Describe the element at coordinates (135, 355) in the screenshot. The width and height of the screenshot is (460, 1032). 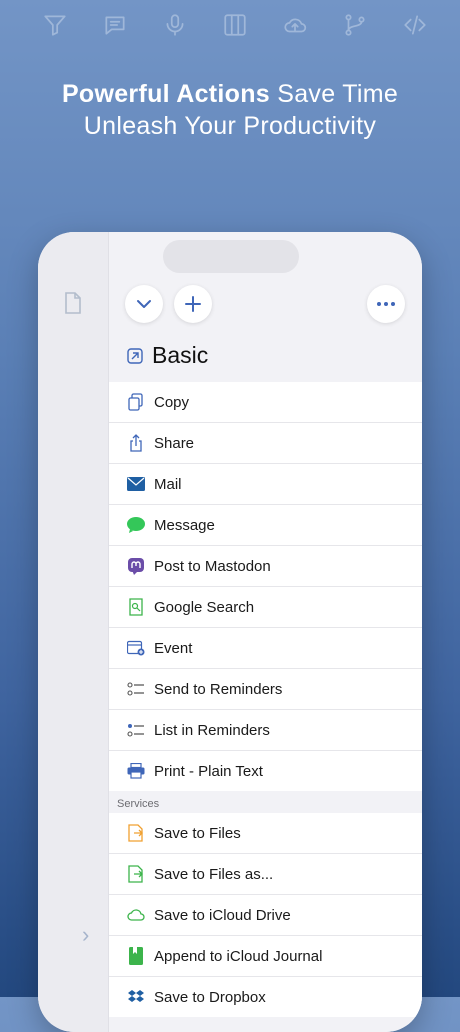
I see `external-arrow-icon` at that location.